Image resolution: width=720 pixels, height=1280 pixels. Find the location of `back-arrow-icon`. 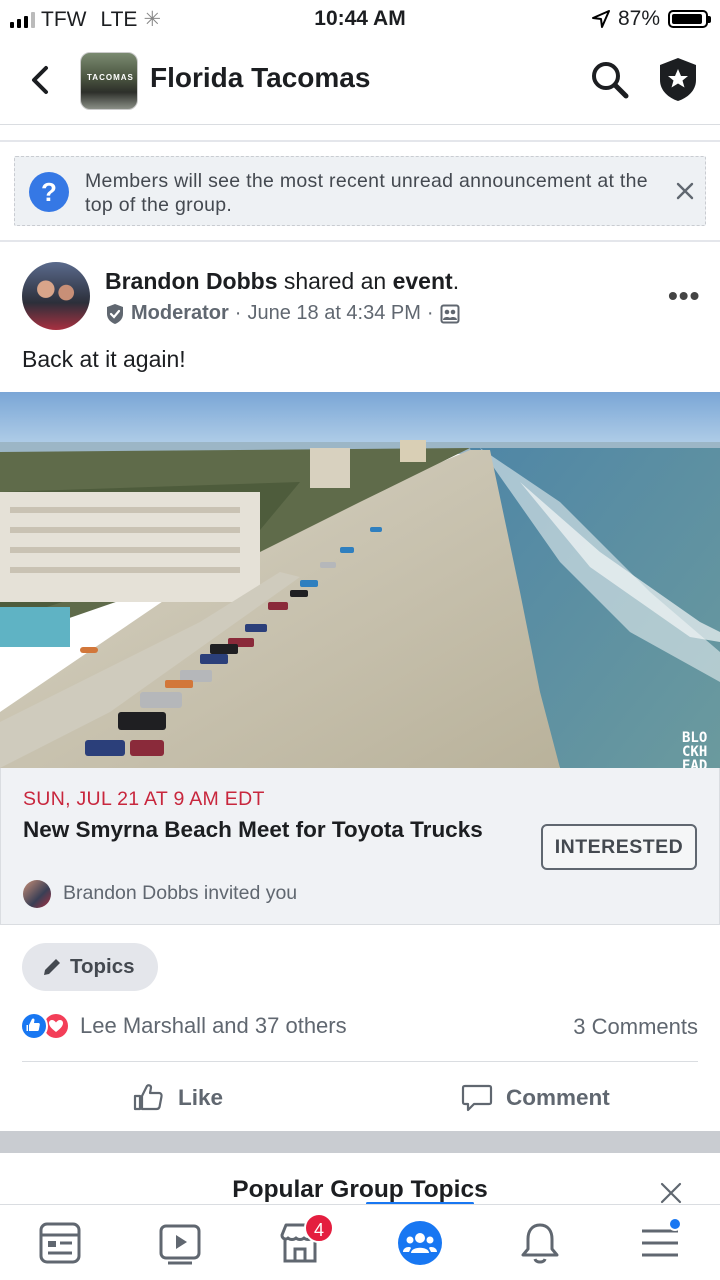

back-arrow-icon is located at coordinates (41, 80).